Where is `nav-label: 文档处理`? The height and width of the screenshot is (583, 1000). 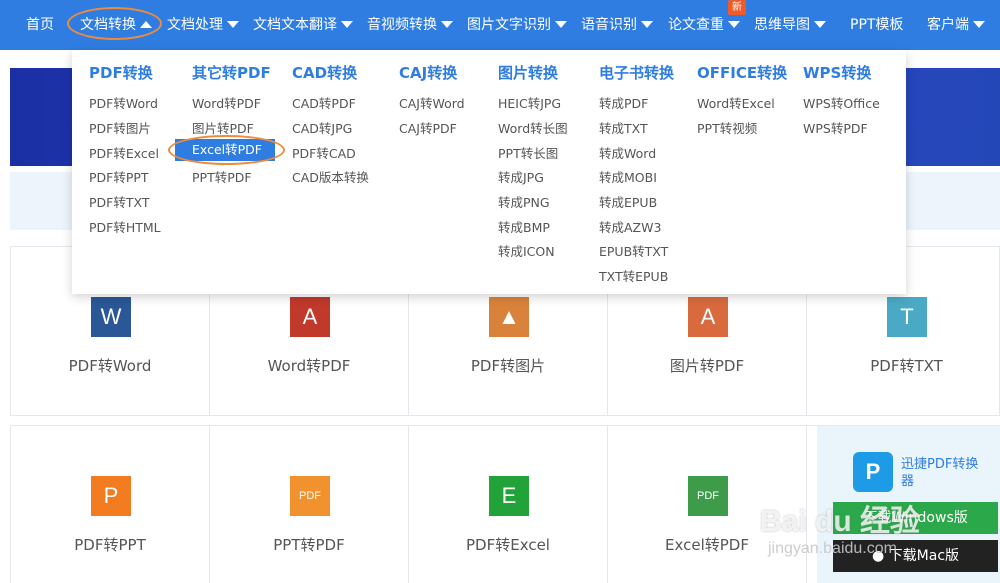
nav-label: 文档处理 is located at coordinates (195, 25).